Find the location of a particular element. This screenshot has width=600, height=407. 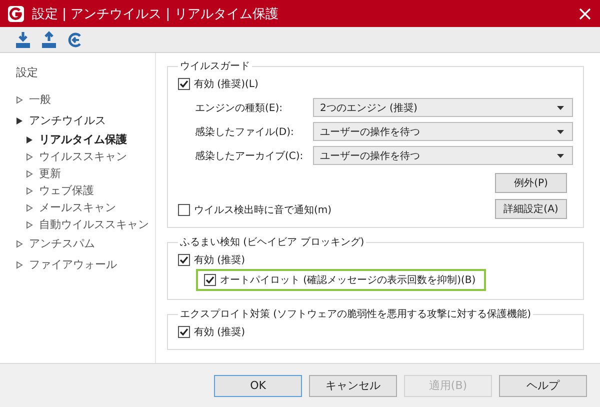

tree-item: リアルタイム保護 is located at coordinates (83, 139).